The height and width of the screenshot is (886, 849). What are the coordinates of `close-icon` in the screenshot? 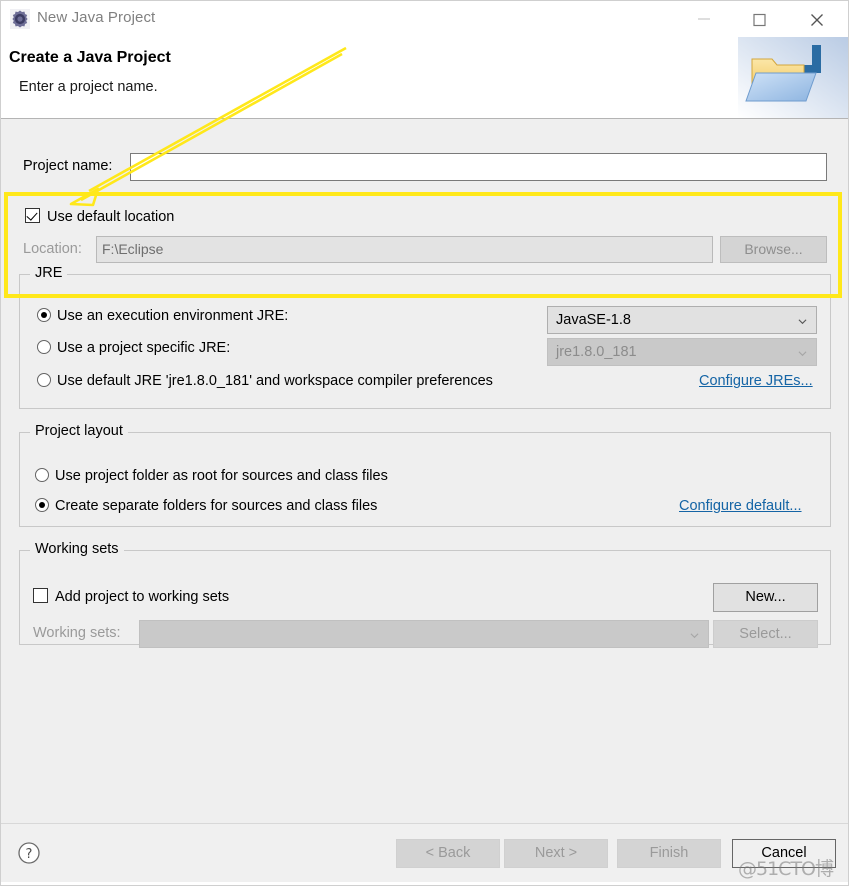 It's located at (817, 20).